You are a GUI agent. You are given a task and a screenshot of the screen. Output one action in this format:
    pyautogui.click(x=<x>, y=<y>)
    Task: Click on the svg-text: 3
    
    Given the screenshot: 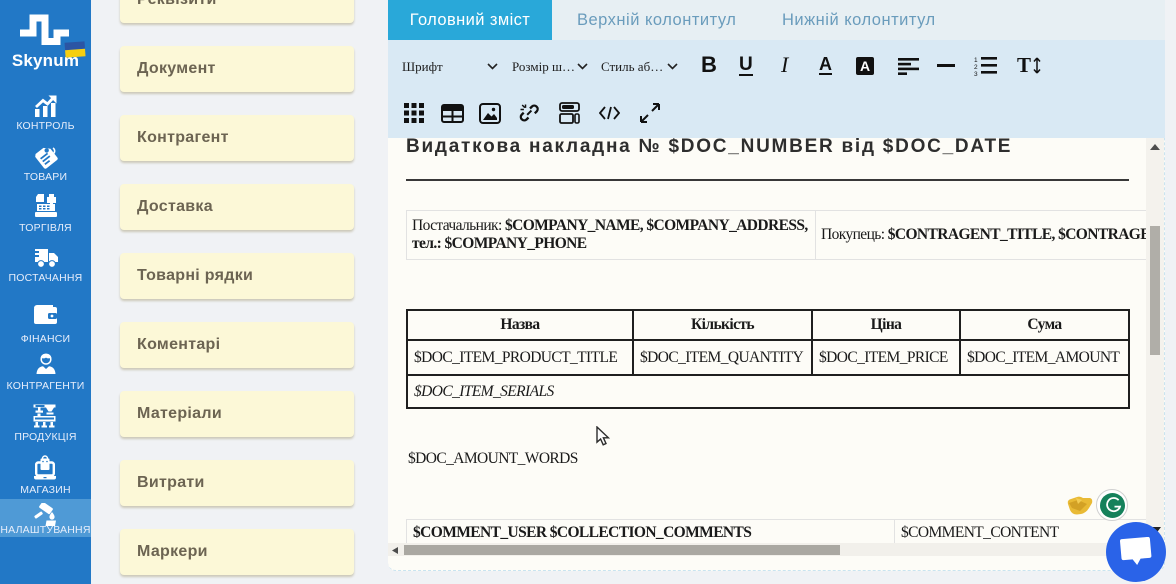 What is the action you would take?
    pyautogui.click(x=976, y=73)
    